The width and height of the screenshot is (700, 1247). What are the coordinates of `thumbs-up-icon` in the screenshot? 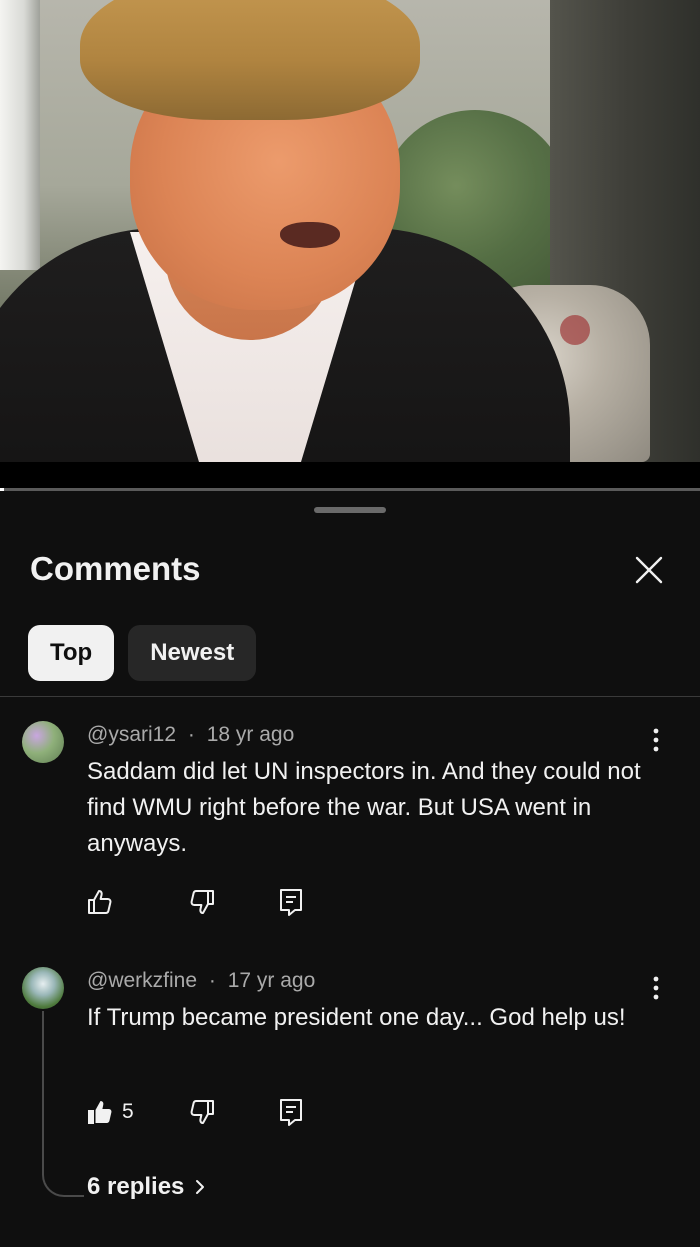 It's located at (100, 902).